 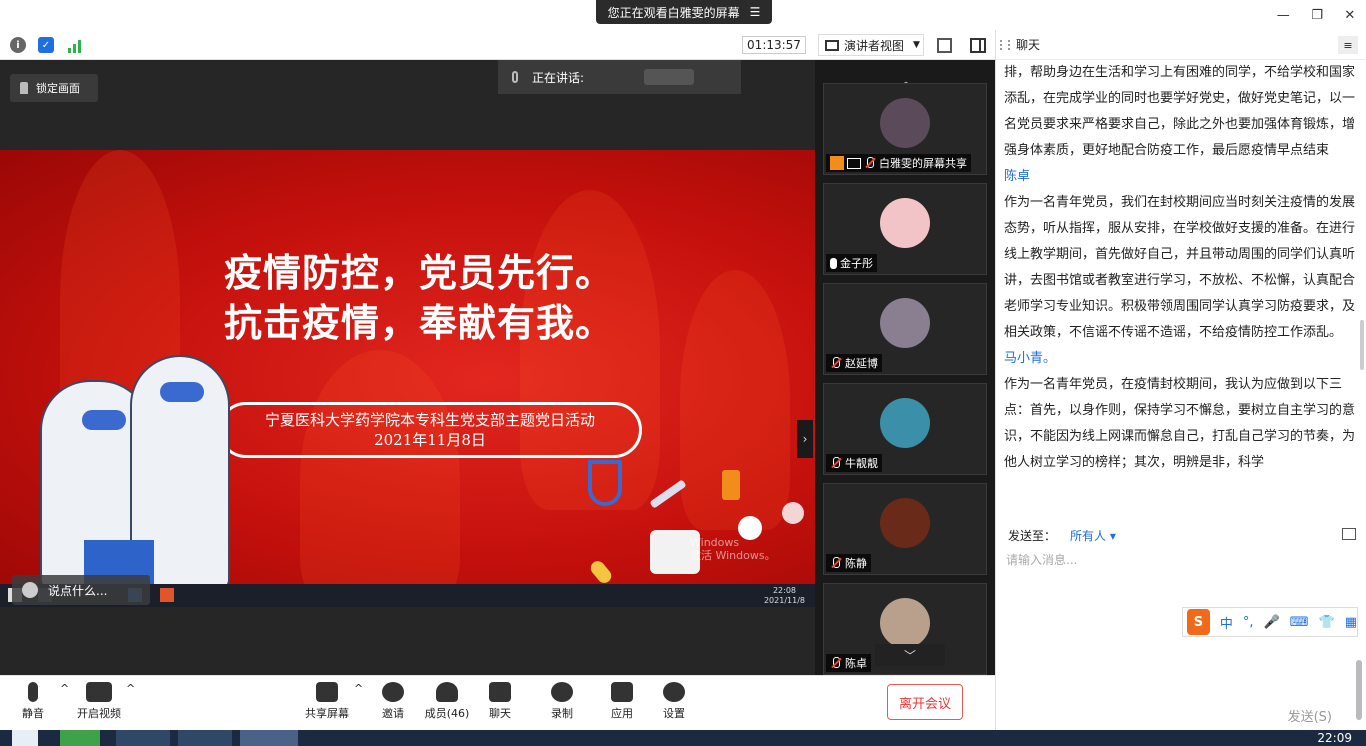 I want to click on invite-label: 邀请, so click(x=393, y=713).